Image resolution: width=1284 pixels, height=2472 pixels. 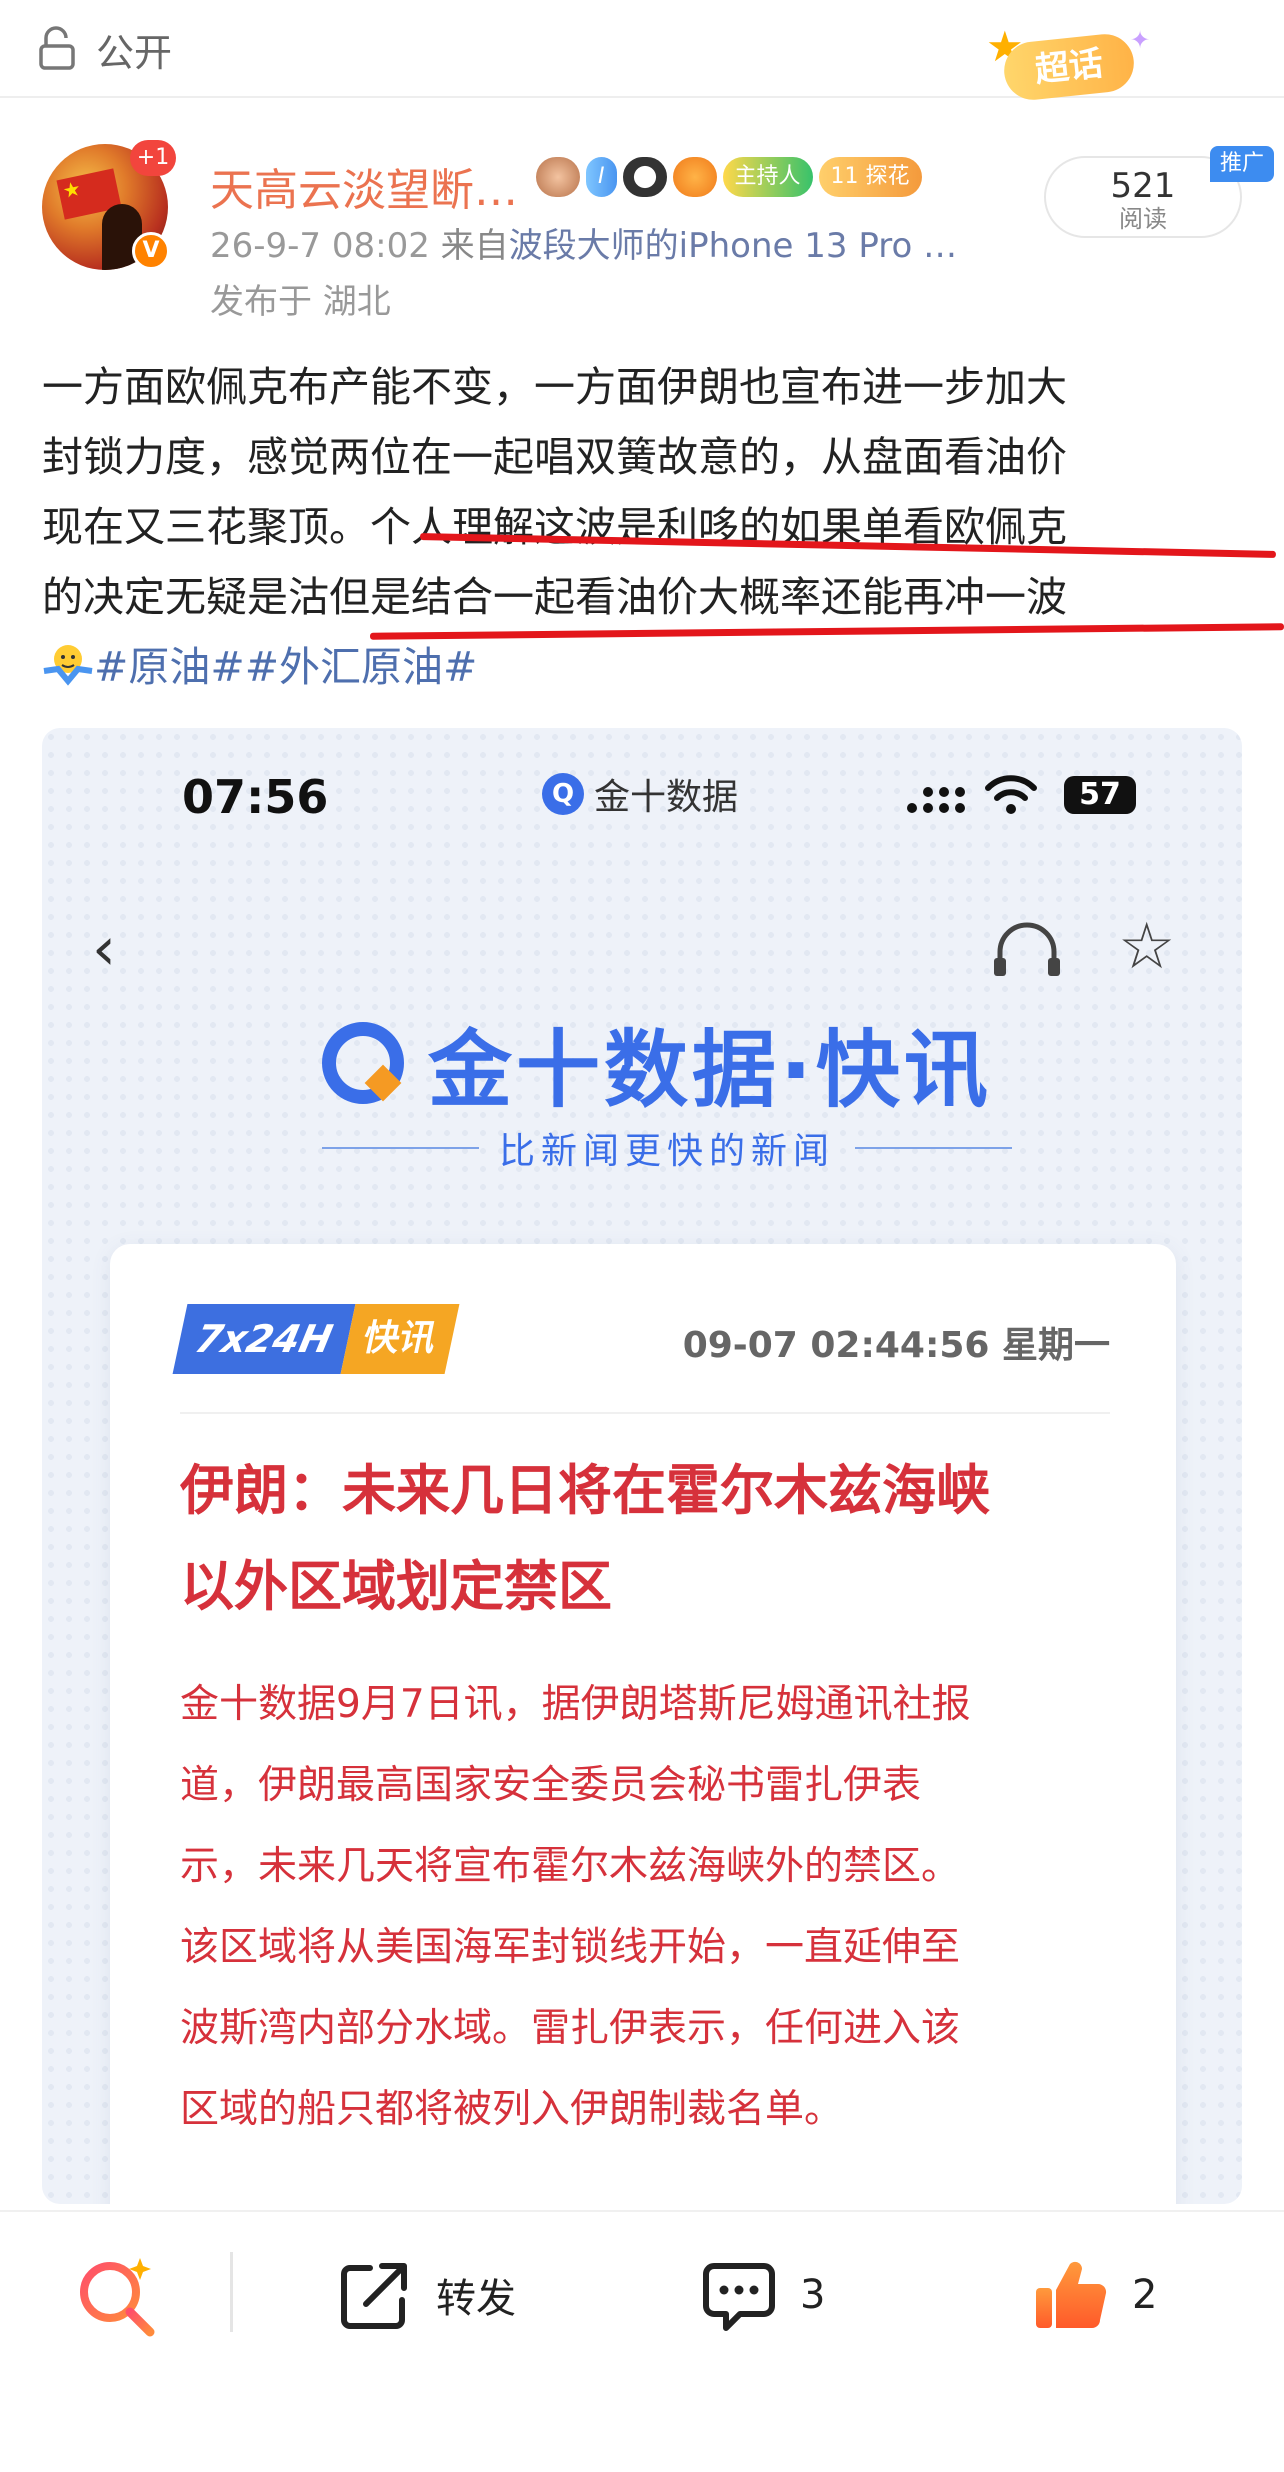 I want to click on share-button: 转发, so click(x=426, y=2295).